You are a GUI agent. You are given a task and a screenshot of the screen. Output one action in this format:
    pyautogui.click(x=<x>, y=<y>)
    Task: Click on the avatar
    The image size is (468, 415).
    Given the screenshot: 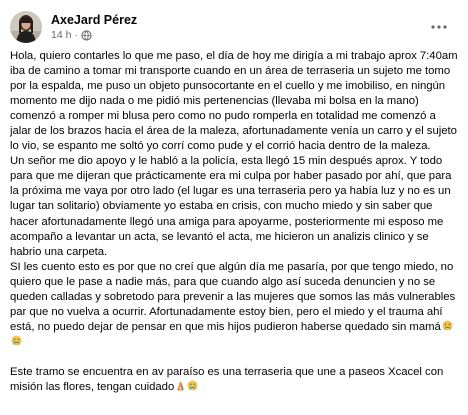 What is the action you would take?
    pyautogui.click(x=26, y=27)
    